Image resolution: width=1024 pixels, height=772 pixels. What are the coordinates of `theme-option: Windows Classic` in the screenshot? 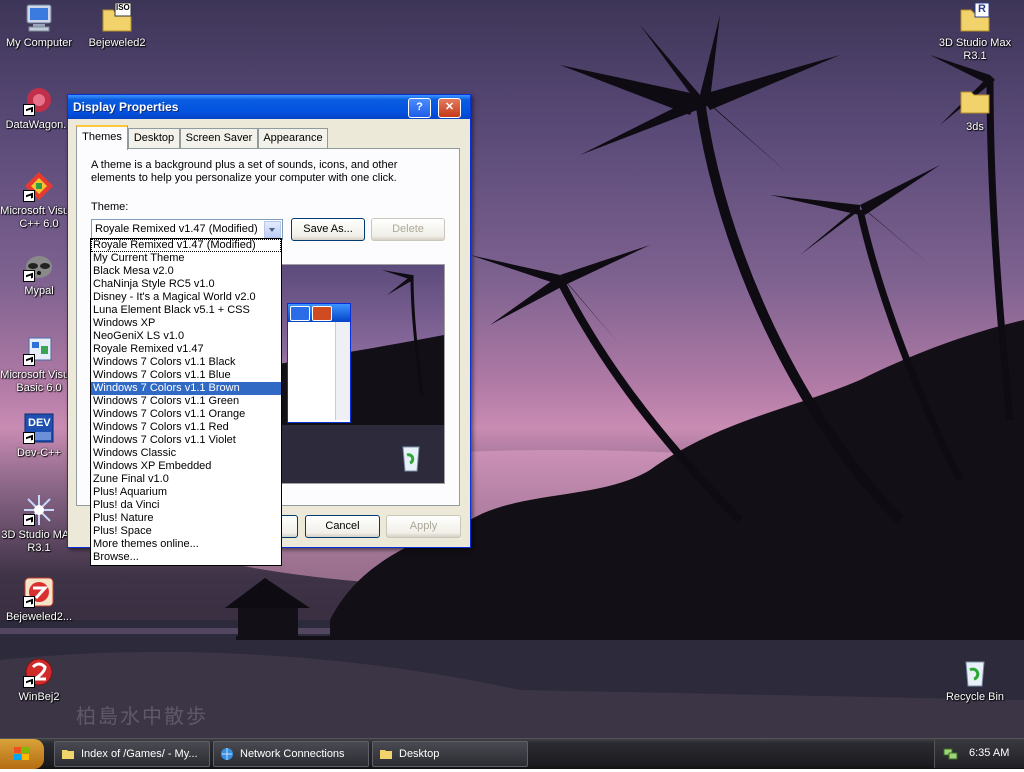 It's located at (186, 453).